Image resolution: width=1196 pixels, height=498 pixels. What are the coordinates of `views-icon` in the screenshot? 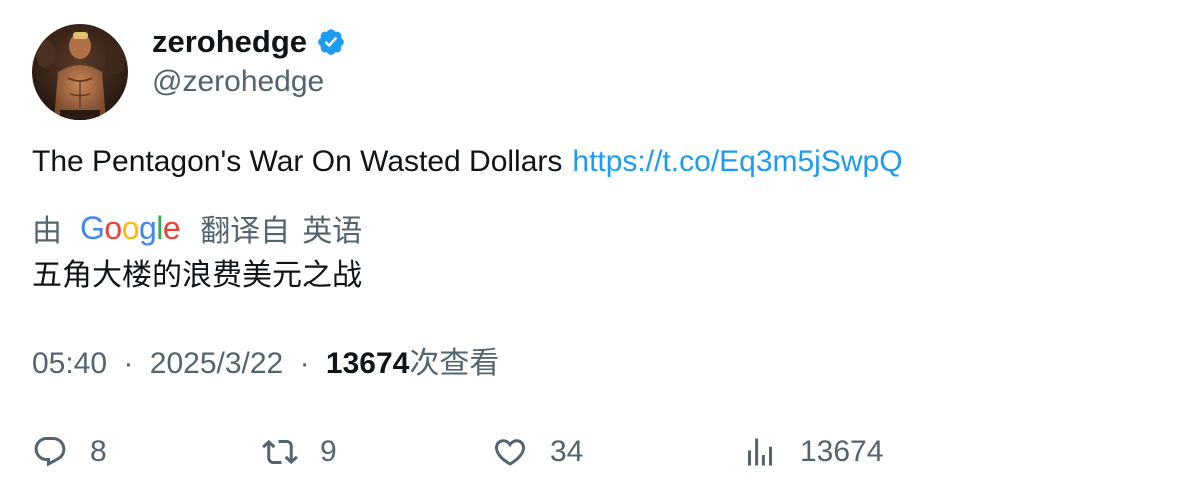 It's located at (760, 452).